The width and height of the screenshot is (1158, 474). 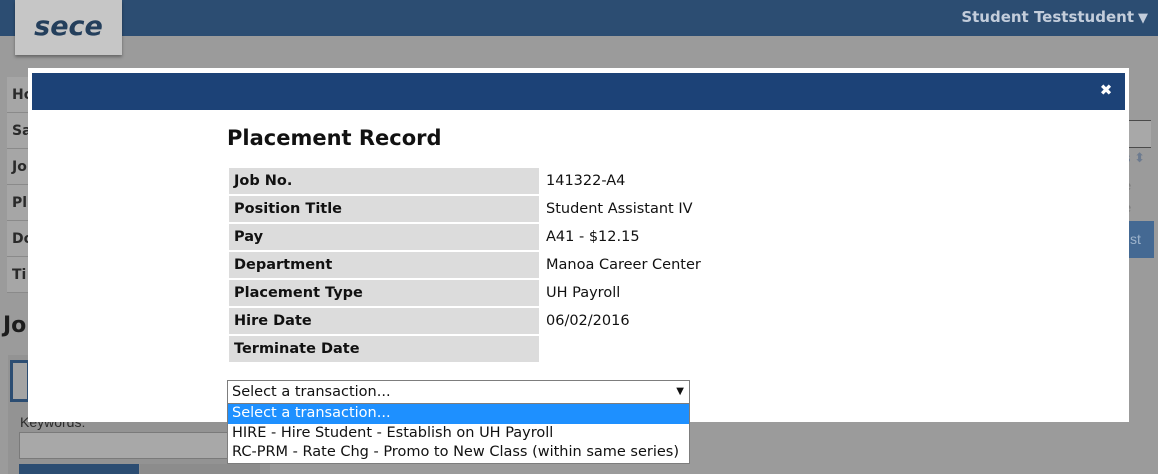 I want to click on field-value: 141322-A4, so click(x=734, y=181).